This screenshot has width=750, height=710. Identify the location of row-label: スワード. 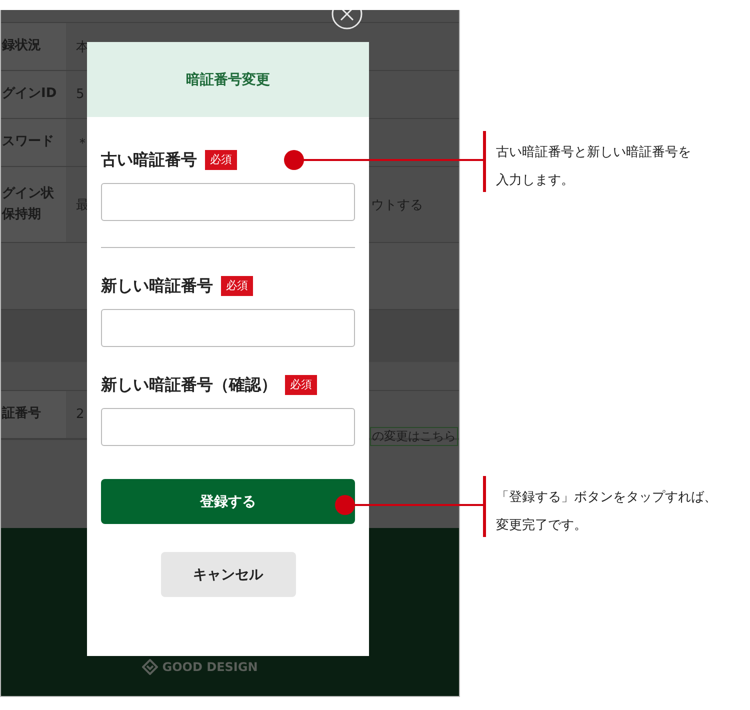
(28, 142).